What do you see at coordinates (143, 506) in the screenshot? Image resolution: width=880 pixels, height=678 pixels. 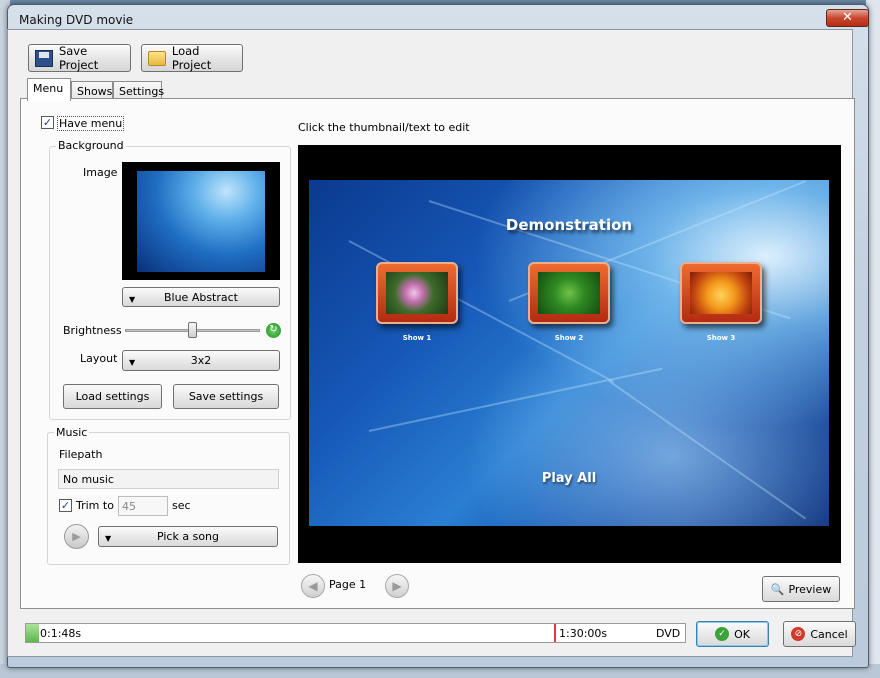 I see `trim-seconds-input: 45` at bounding box center [143, 506].